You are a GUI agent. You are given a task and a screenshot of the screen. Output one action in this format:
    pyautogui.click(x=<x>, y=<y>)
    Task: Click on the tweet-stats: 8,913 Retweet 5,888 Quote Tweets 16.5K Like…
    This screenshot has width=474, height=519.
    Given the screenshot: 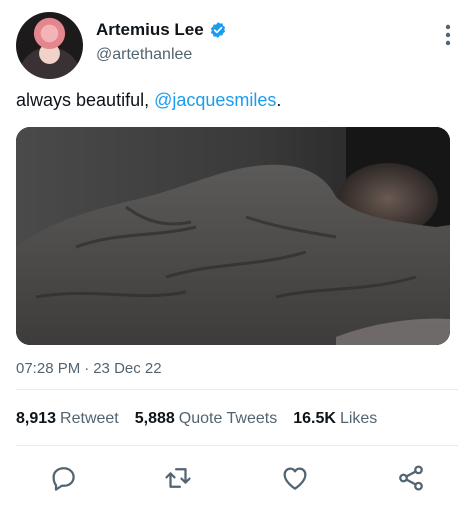 What is the action you would take?
    pyautogui.click(x=204, y=419)
    